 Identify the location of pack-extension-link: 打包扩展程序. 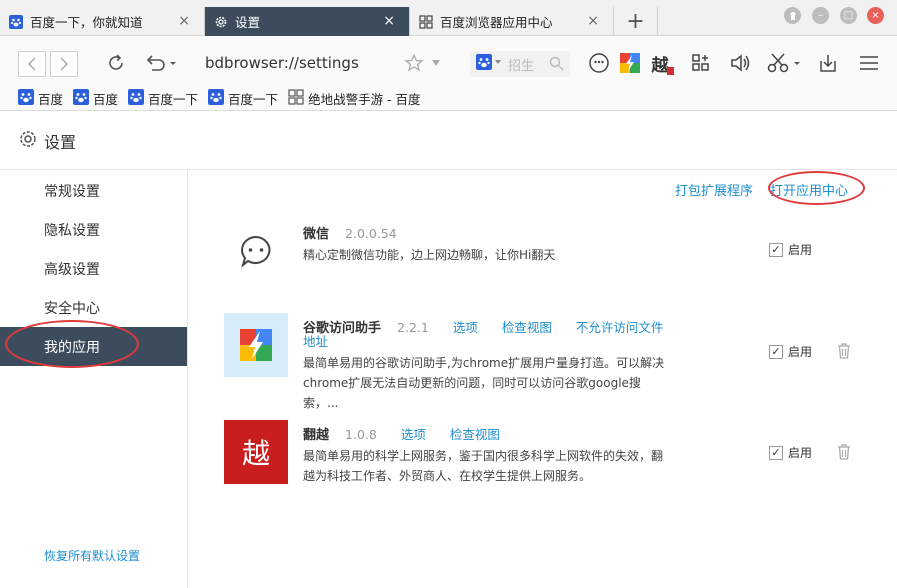
(714, 189).